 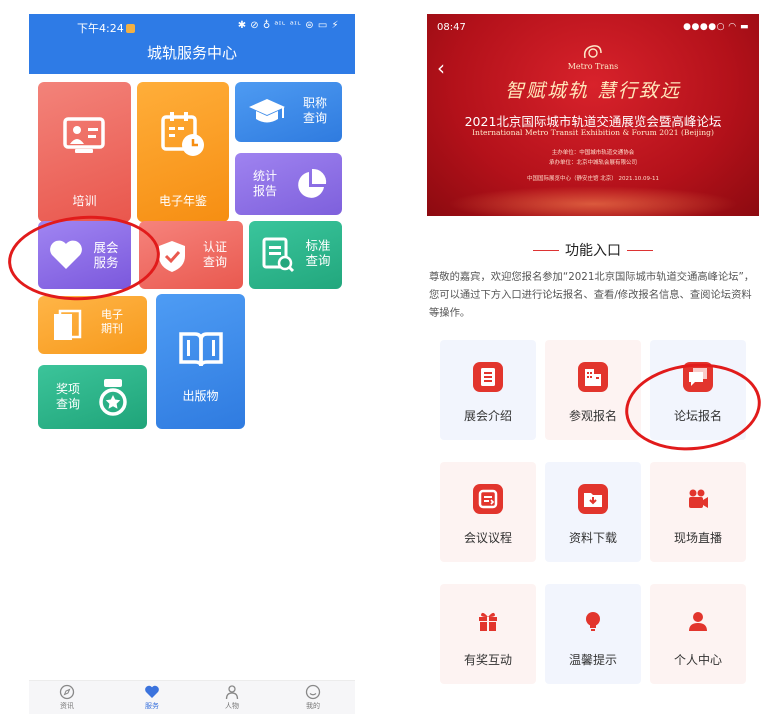 I want to click on feature-material-download: 资料下载, so click(x=593, y=512).